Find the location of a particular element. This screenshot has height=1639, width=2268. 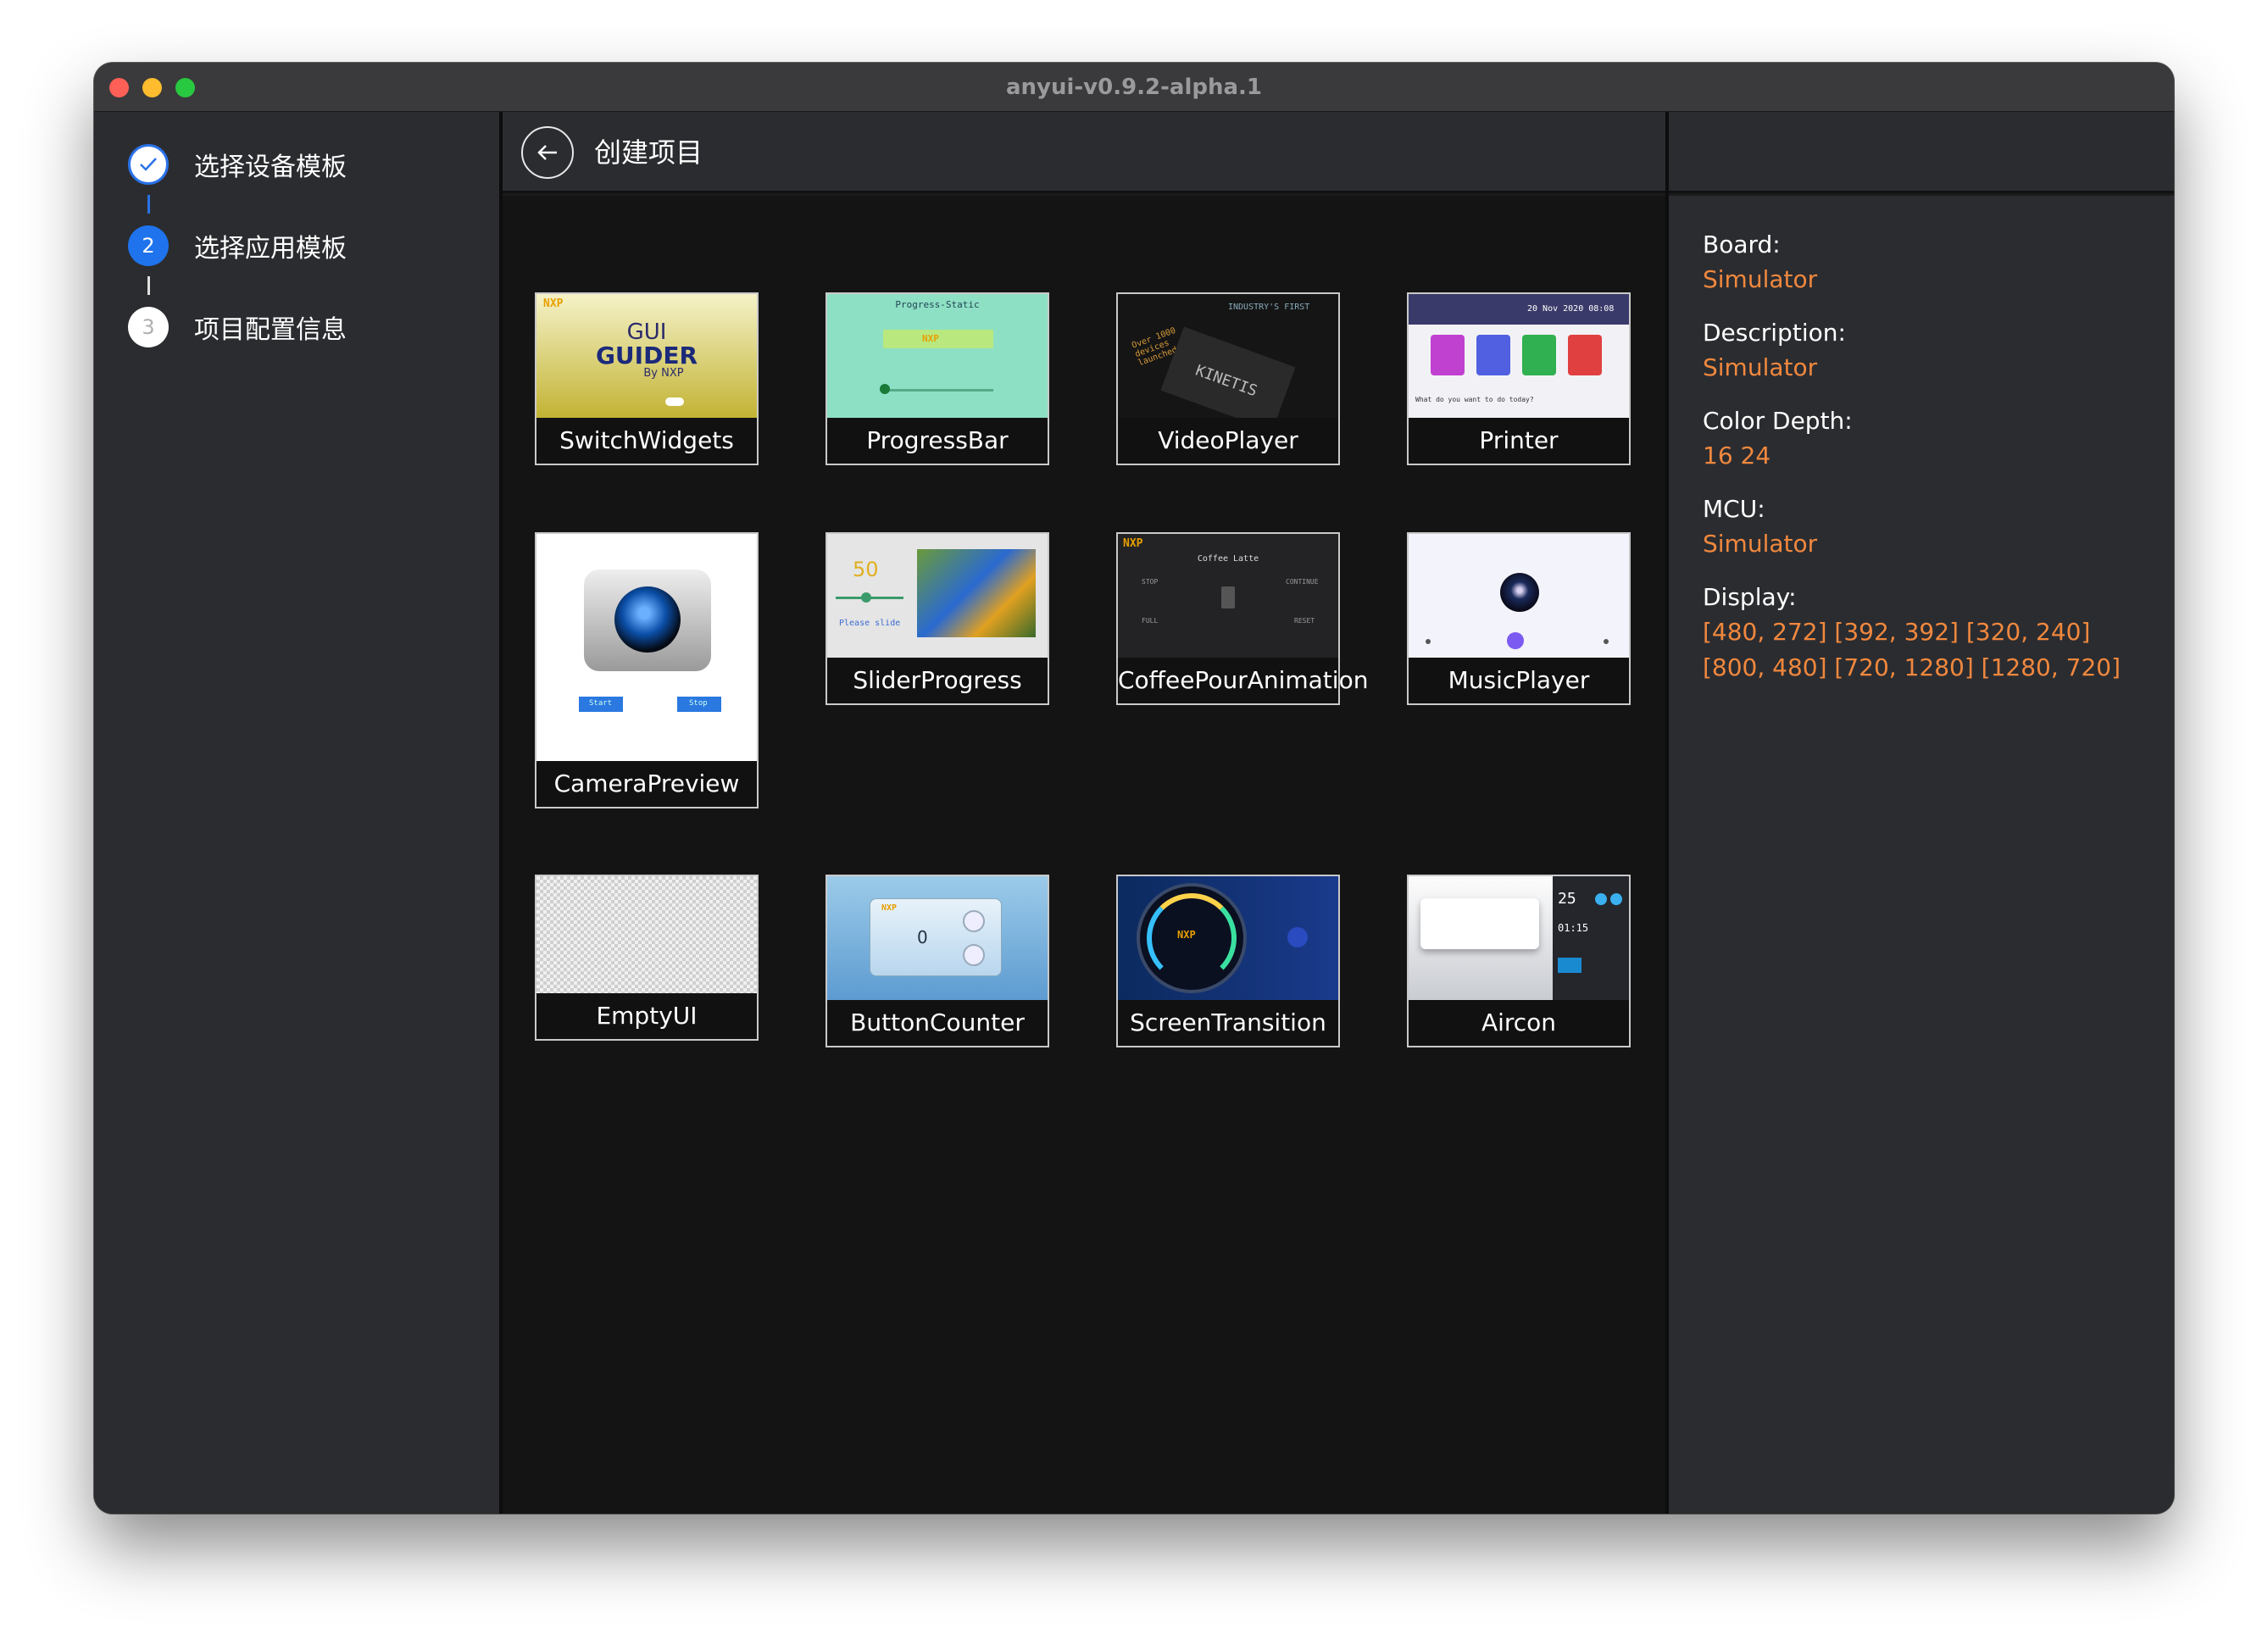

template-label: ProgressBar is located at coordinates (938, 441).